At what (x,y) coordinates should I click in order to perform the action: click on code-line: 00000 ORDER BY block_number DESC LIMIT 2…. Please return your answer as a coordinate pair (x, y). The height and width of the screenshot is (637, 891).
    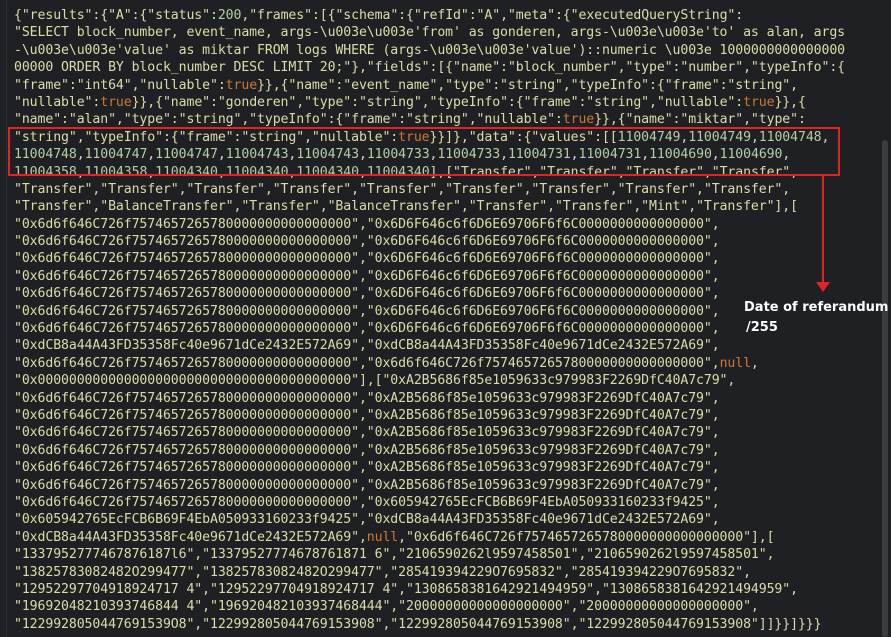
    Looking at the image, I should click on (429, 67).